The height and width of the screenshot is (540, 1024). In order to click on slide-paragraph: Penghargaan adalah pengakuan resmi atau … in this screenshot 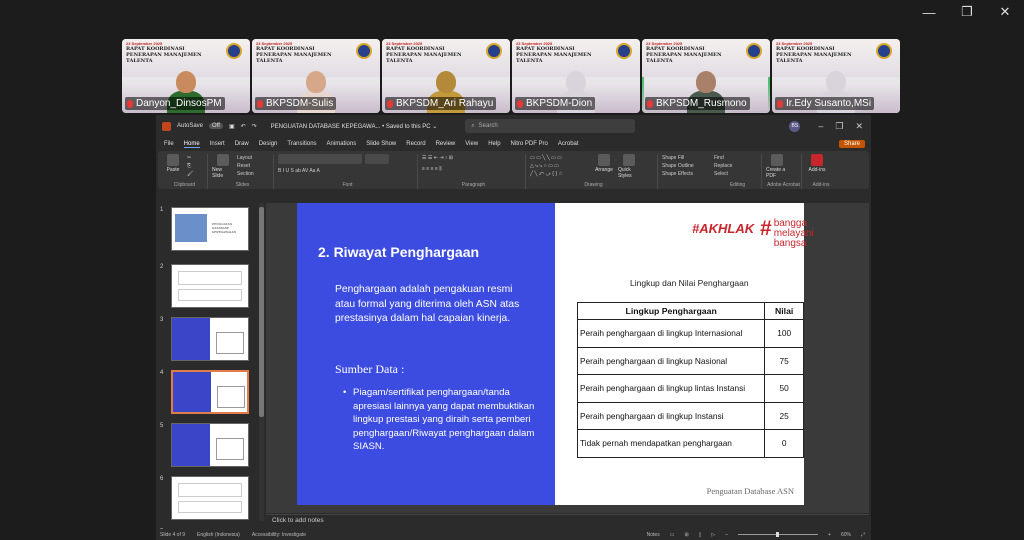, I will do `click(435, 305)`.